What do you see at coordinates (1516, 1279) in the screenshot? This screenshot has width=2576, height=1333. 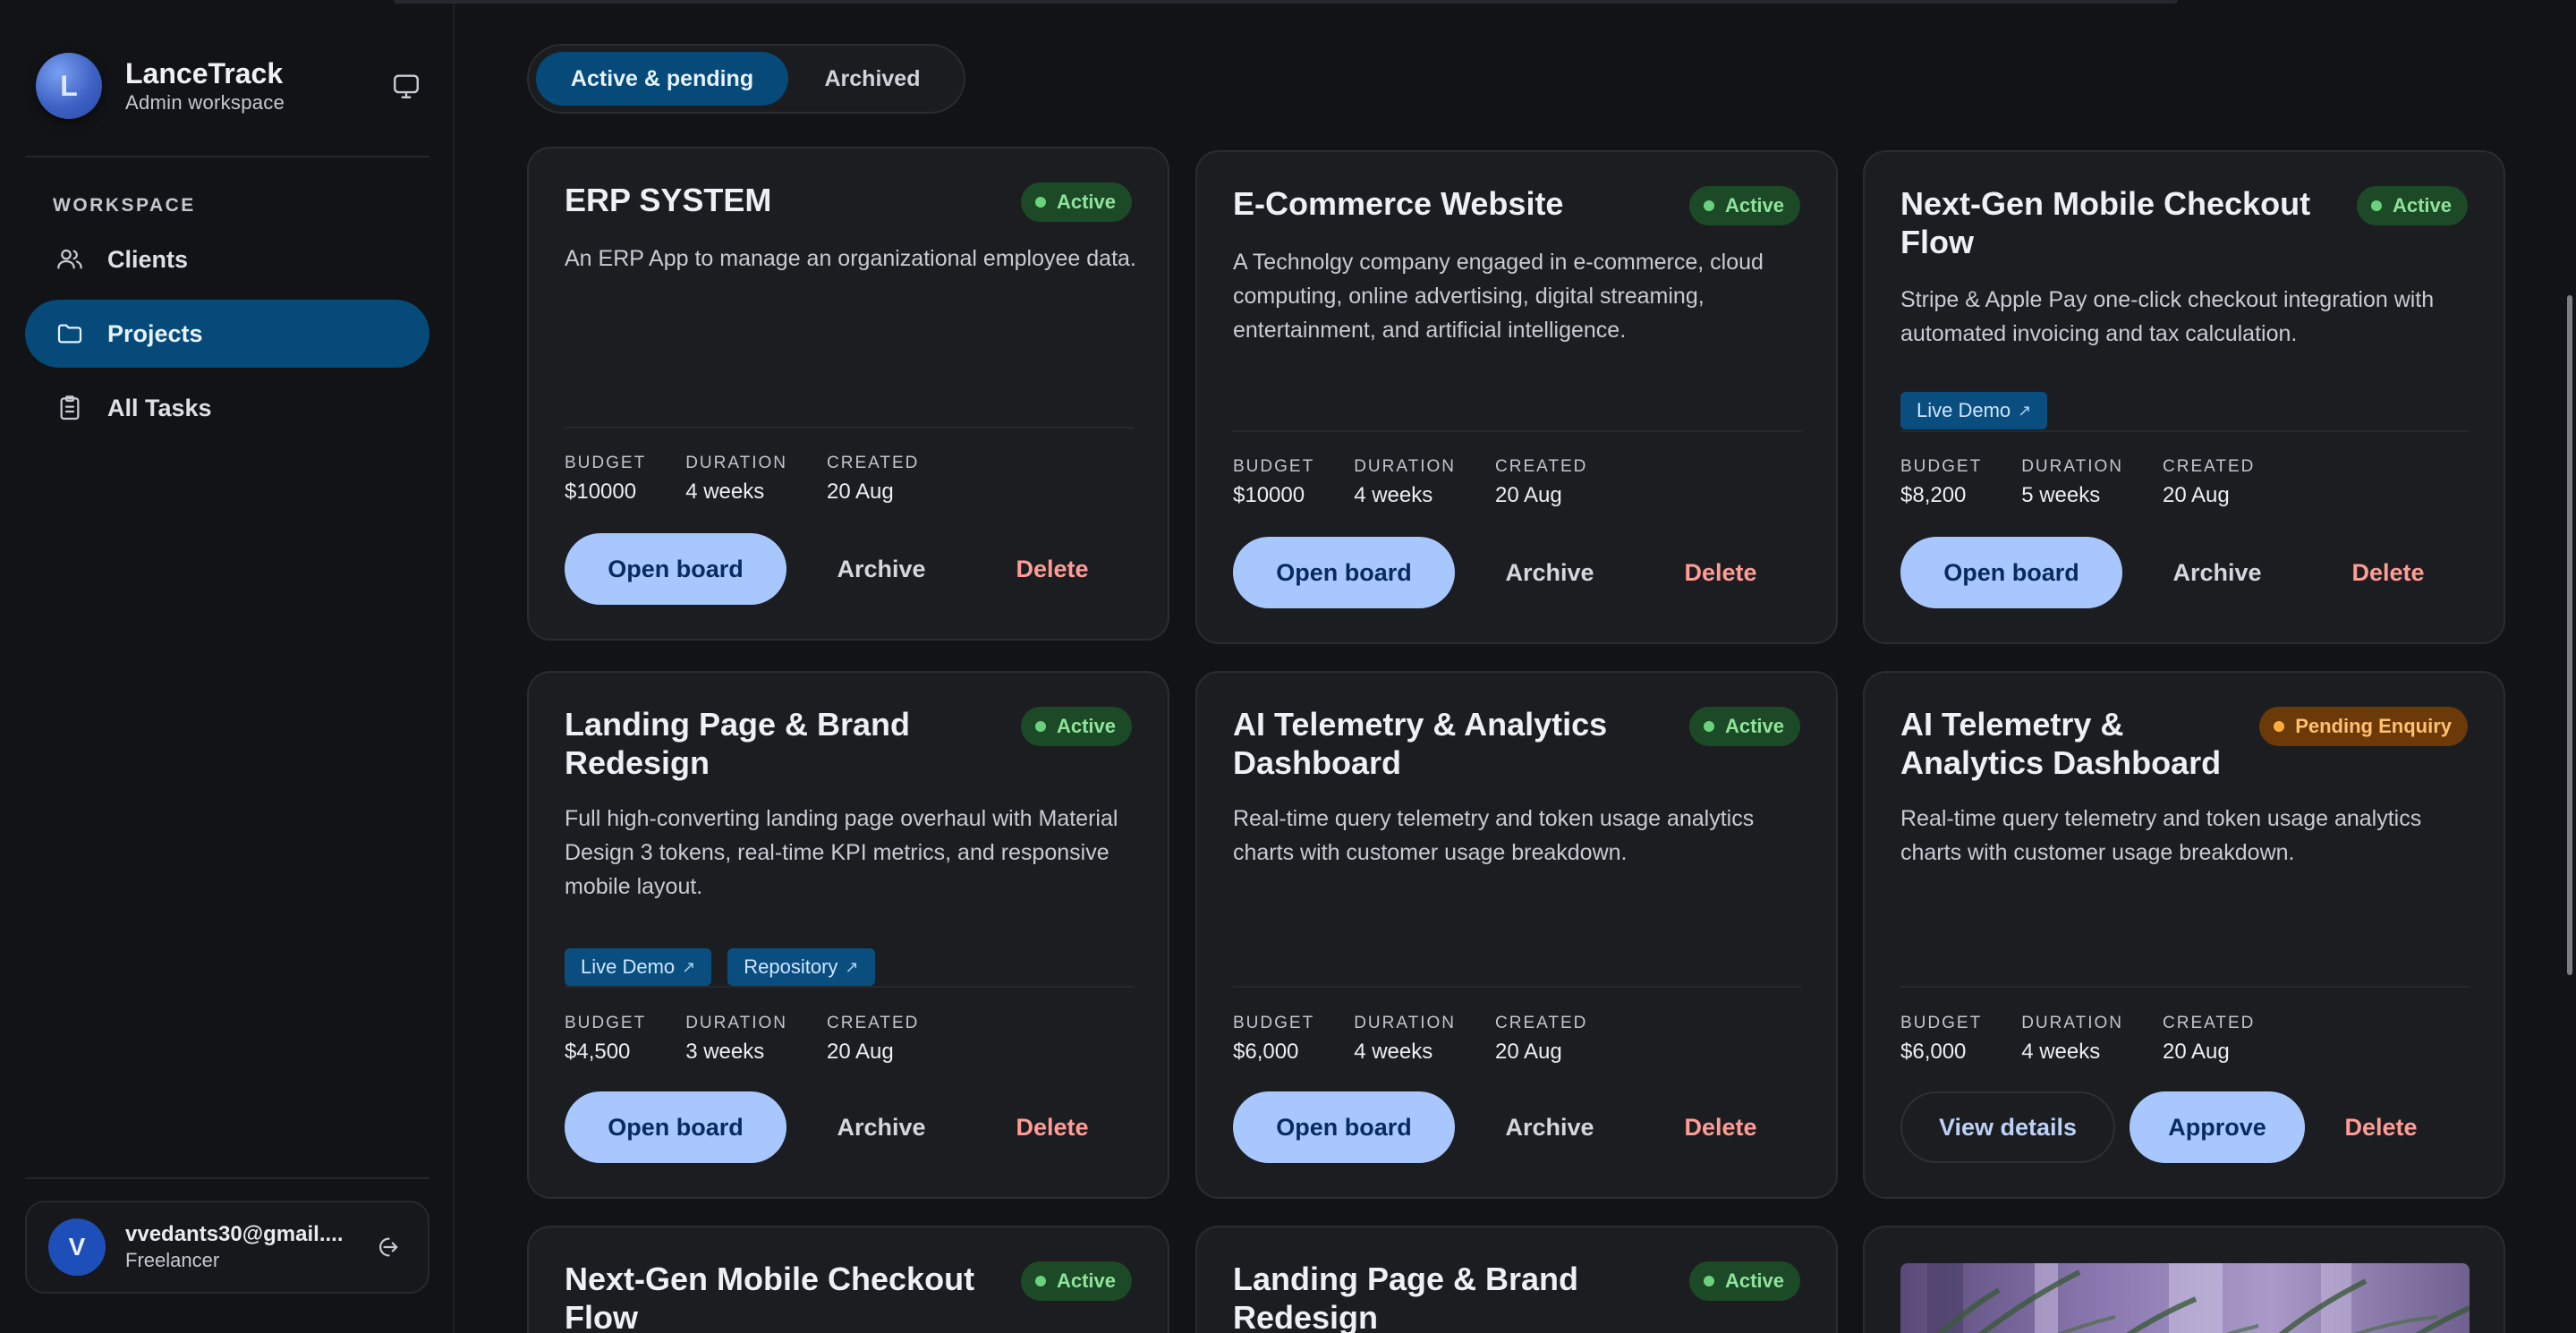 I see `project-card: Landing Page & Brand Redesign Active` at bounding box center [1516, 1279].